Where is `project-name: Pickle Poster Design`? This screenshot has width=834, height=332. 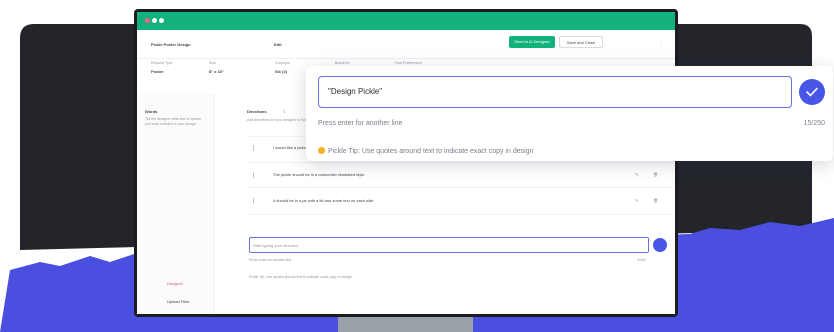
project-name: Pickle Poster Design is located at coordinates (171, 44).